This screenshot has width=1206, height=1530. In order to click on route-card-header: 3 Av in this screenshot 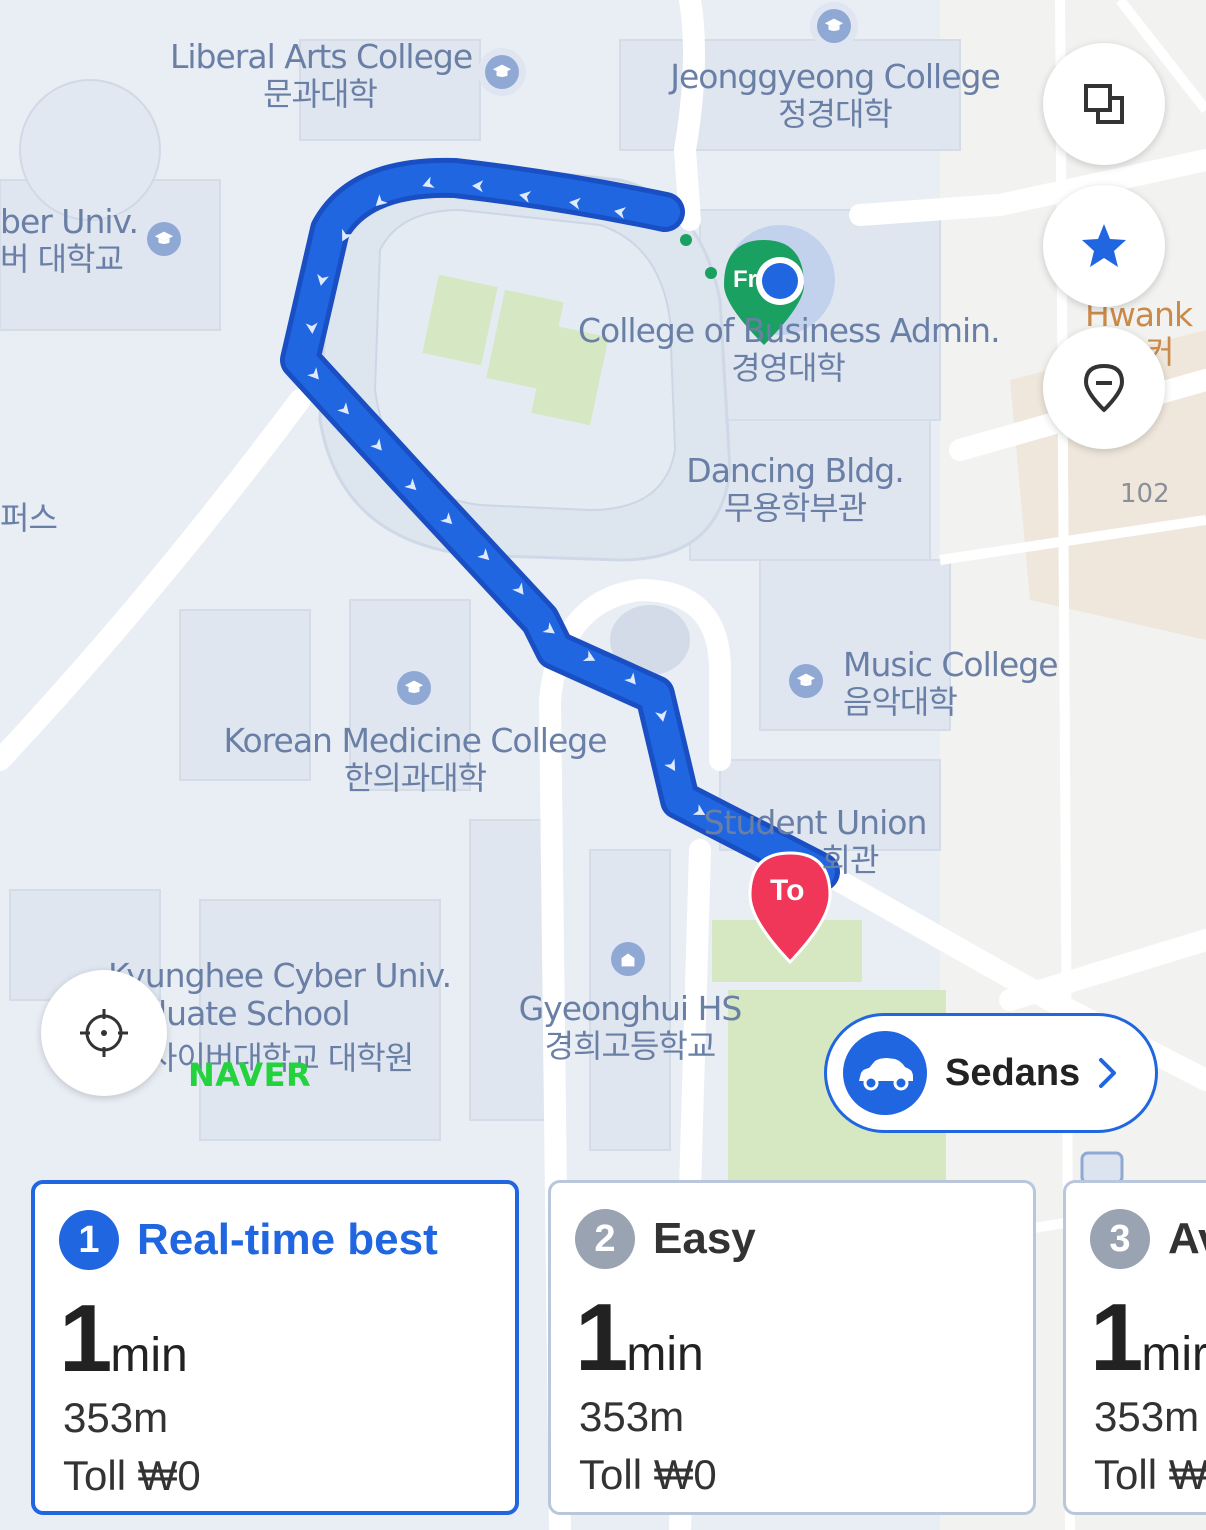, I will do `click(1148, 1239)`.